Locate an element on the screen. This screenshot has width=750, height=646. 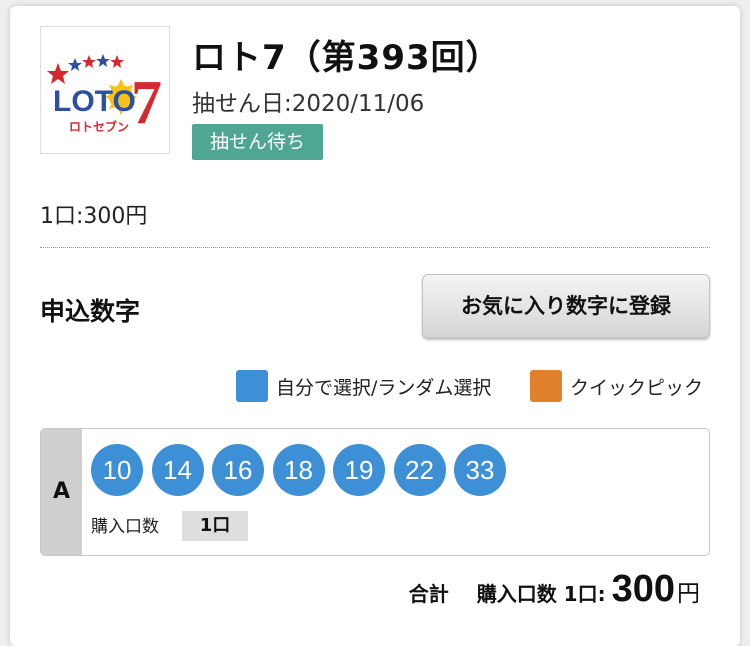
legend-self-select-label: 自分で選択/ランダム選択 is located at coordinates (384, 387).